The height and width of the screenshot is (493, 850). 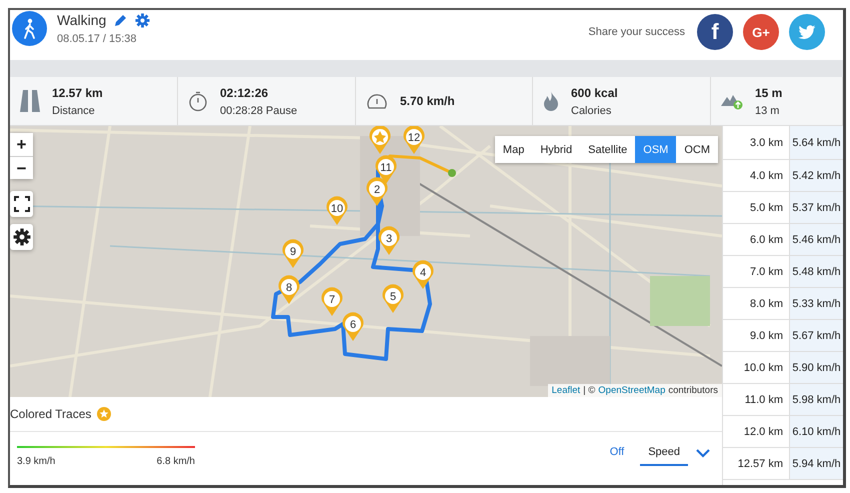 I want to click on star-badge-icon, so click(x=104, y=414).